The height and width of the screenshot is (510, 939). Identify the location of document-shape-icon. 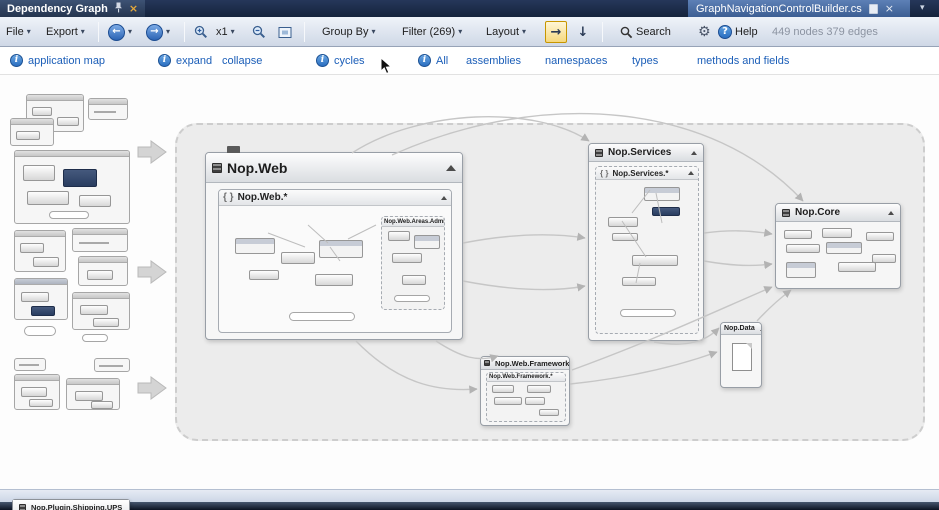
(742, 357).